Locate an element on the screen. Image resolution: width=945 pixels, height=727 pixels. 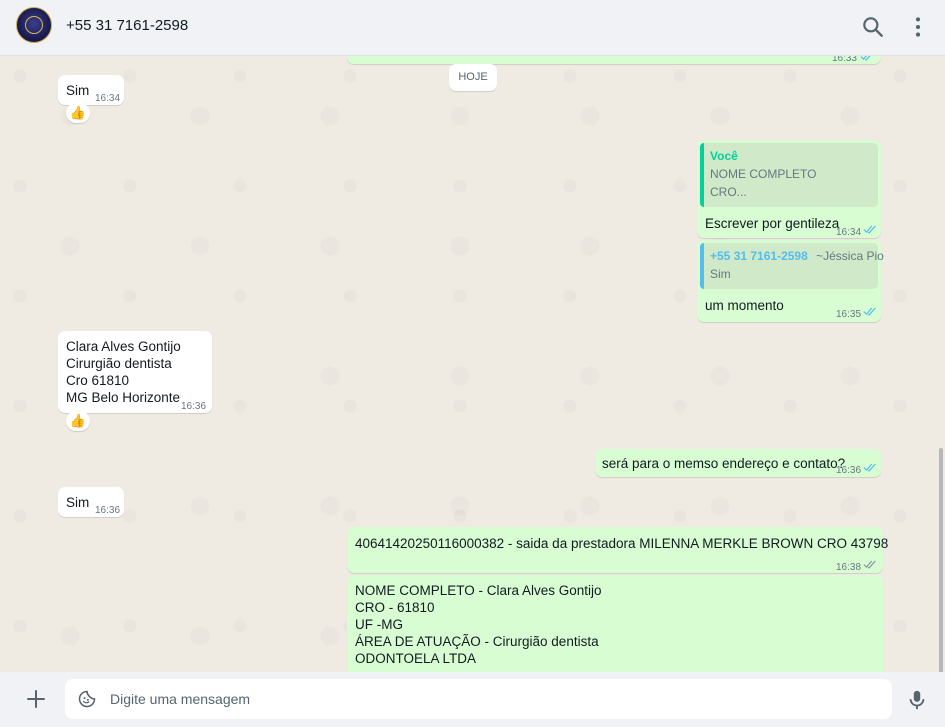
message-composer: Digite uma mensagem is located at coordinates (472, 699).